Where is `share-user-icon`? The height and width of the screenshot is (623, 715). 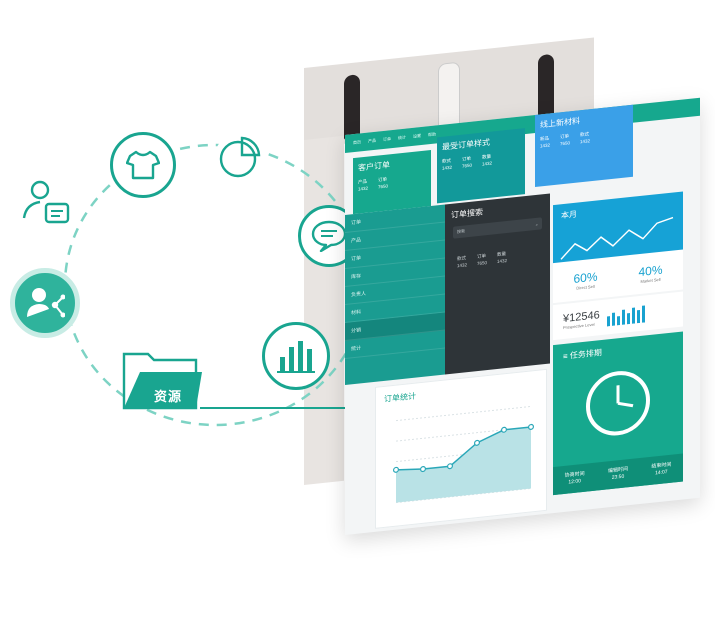 share-user-icon is located at coordinates (45, 303).